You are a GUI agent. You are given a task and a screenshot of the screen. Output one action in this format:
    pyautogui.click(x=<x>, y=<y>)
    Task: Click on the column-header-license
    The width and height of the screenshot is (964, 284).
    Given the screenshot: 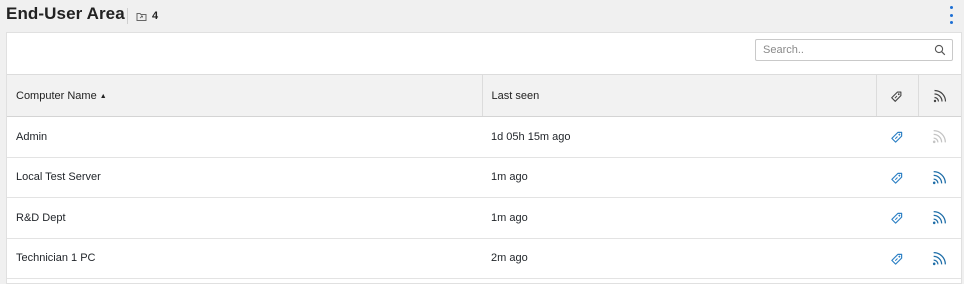 What is the action you would take?
    pyautogui.click(x=897, y=95)
    